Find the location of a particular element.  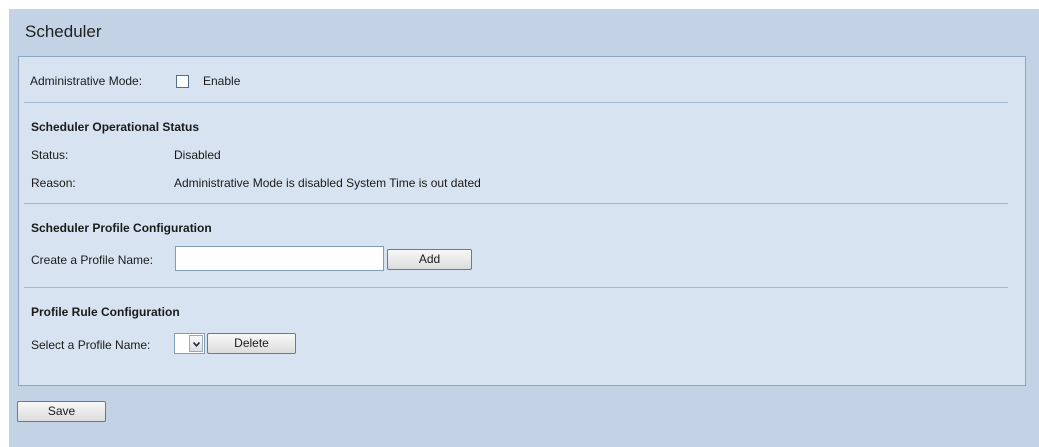

admin-mode-label: Administrative Mode: is located at coordinates (86, 81).